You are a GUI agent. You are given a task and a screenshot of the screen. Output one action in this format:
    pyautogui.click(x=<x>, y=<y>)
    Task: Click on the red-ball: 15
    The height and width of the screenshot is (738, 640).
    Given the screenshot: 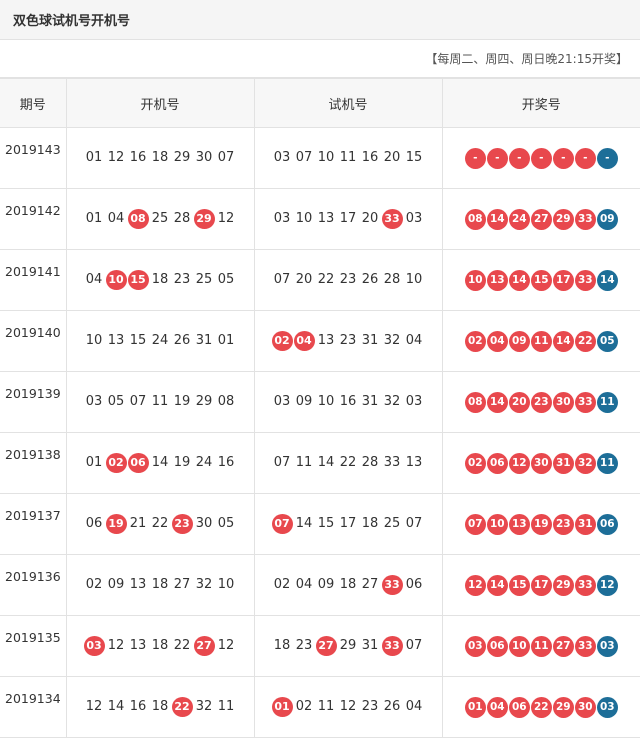 What is the action you would take?
    pyautogui.click(x=541, y=280)
    